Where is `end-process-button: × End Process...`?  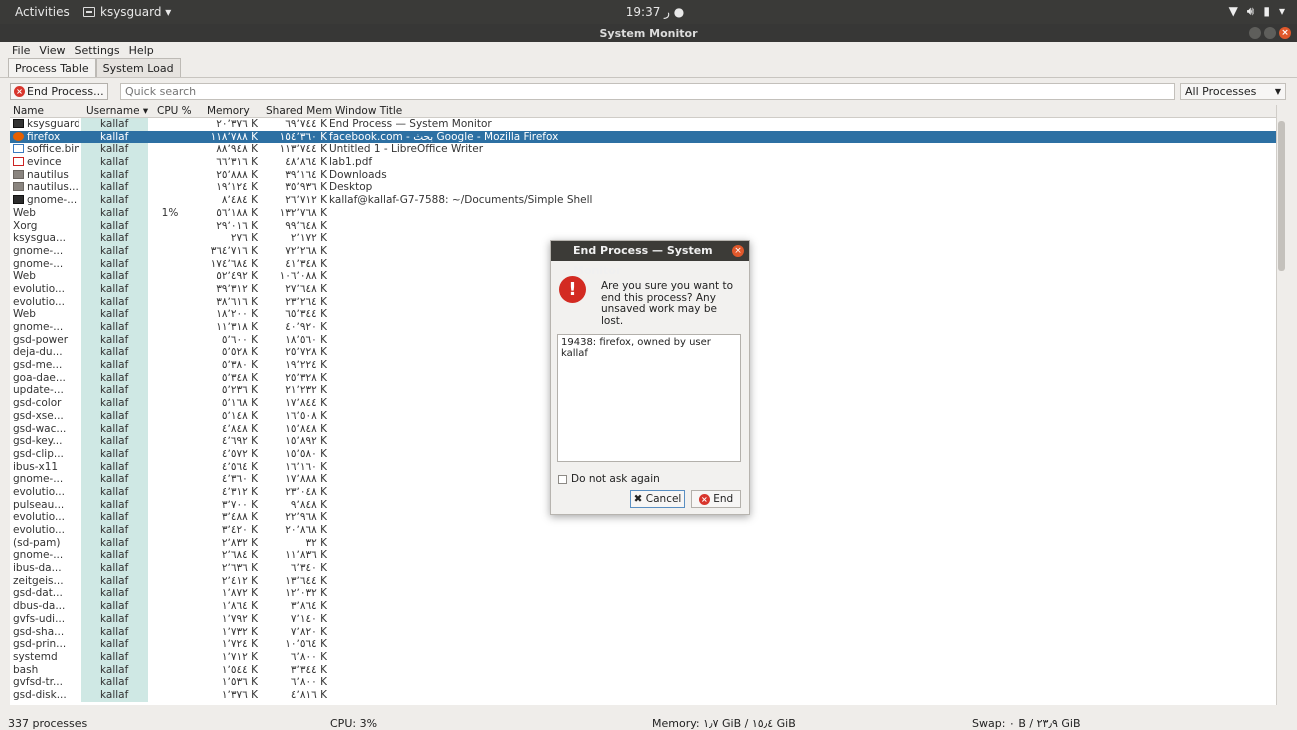 end-process-button: × End Process... is located at coordinates (59, 91).